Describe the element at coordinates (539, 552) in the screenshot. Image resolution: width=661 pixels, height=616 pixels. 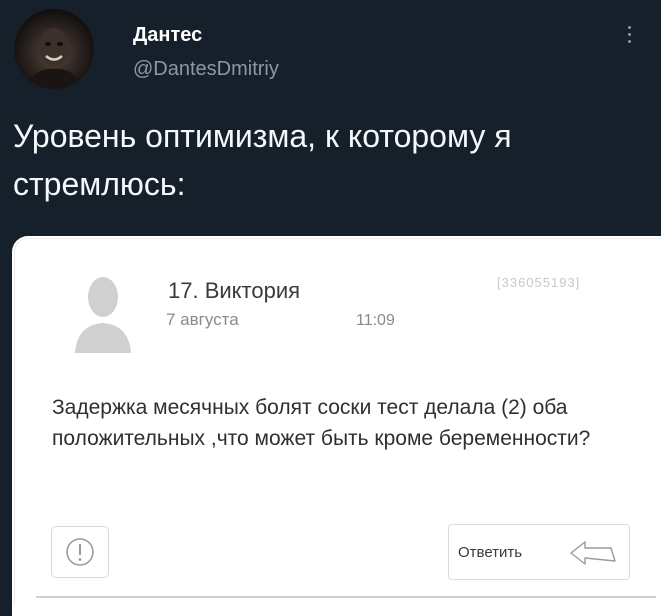
I see `reply-button: Ответить` at that location.